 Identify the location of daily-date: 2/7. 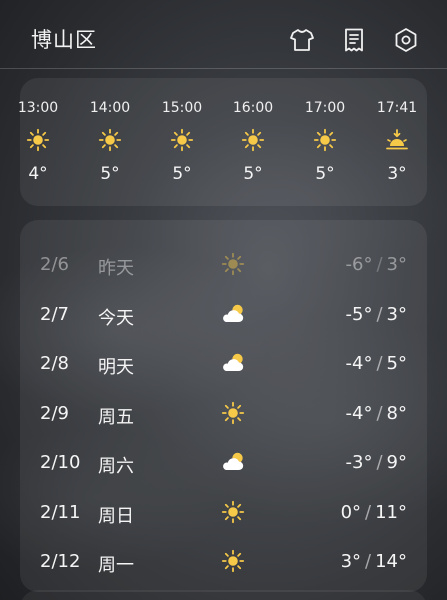
(54, 314).